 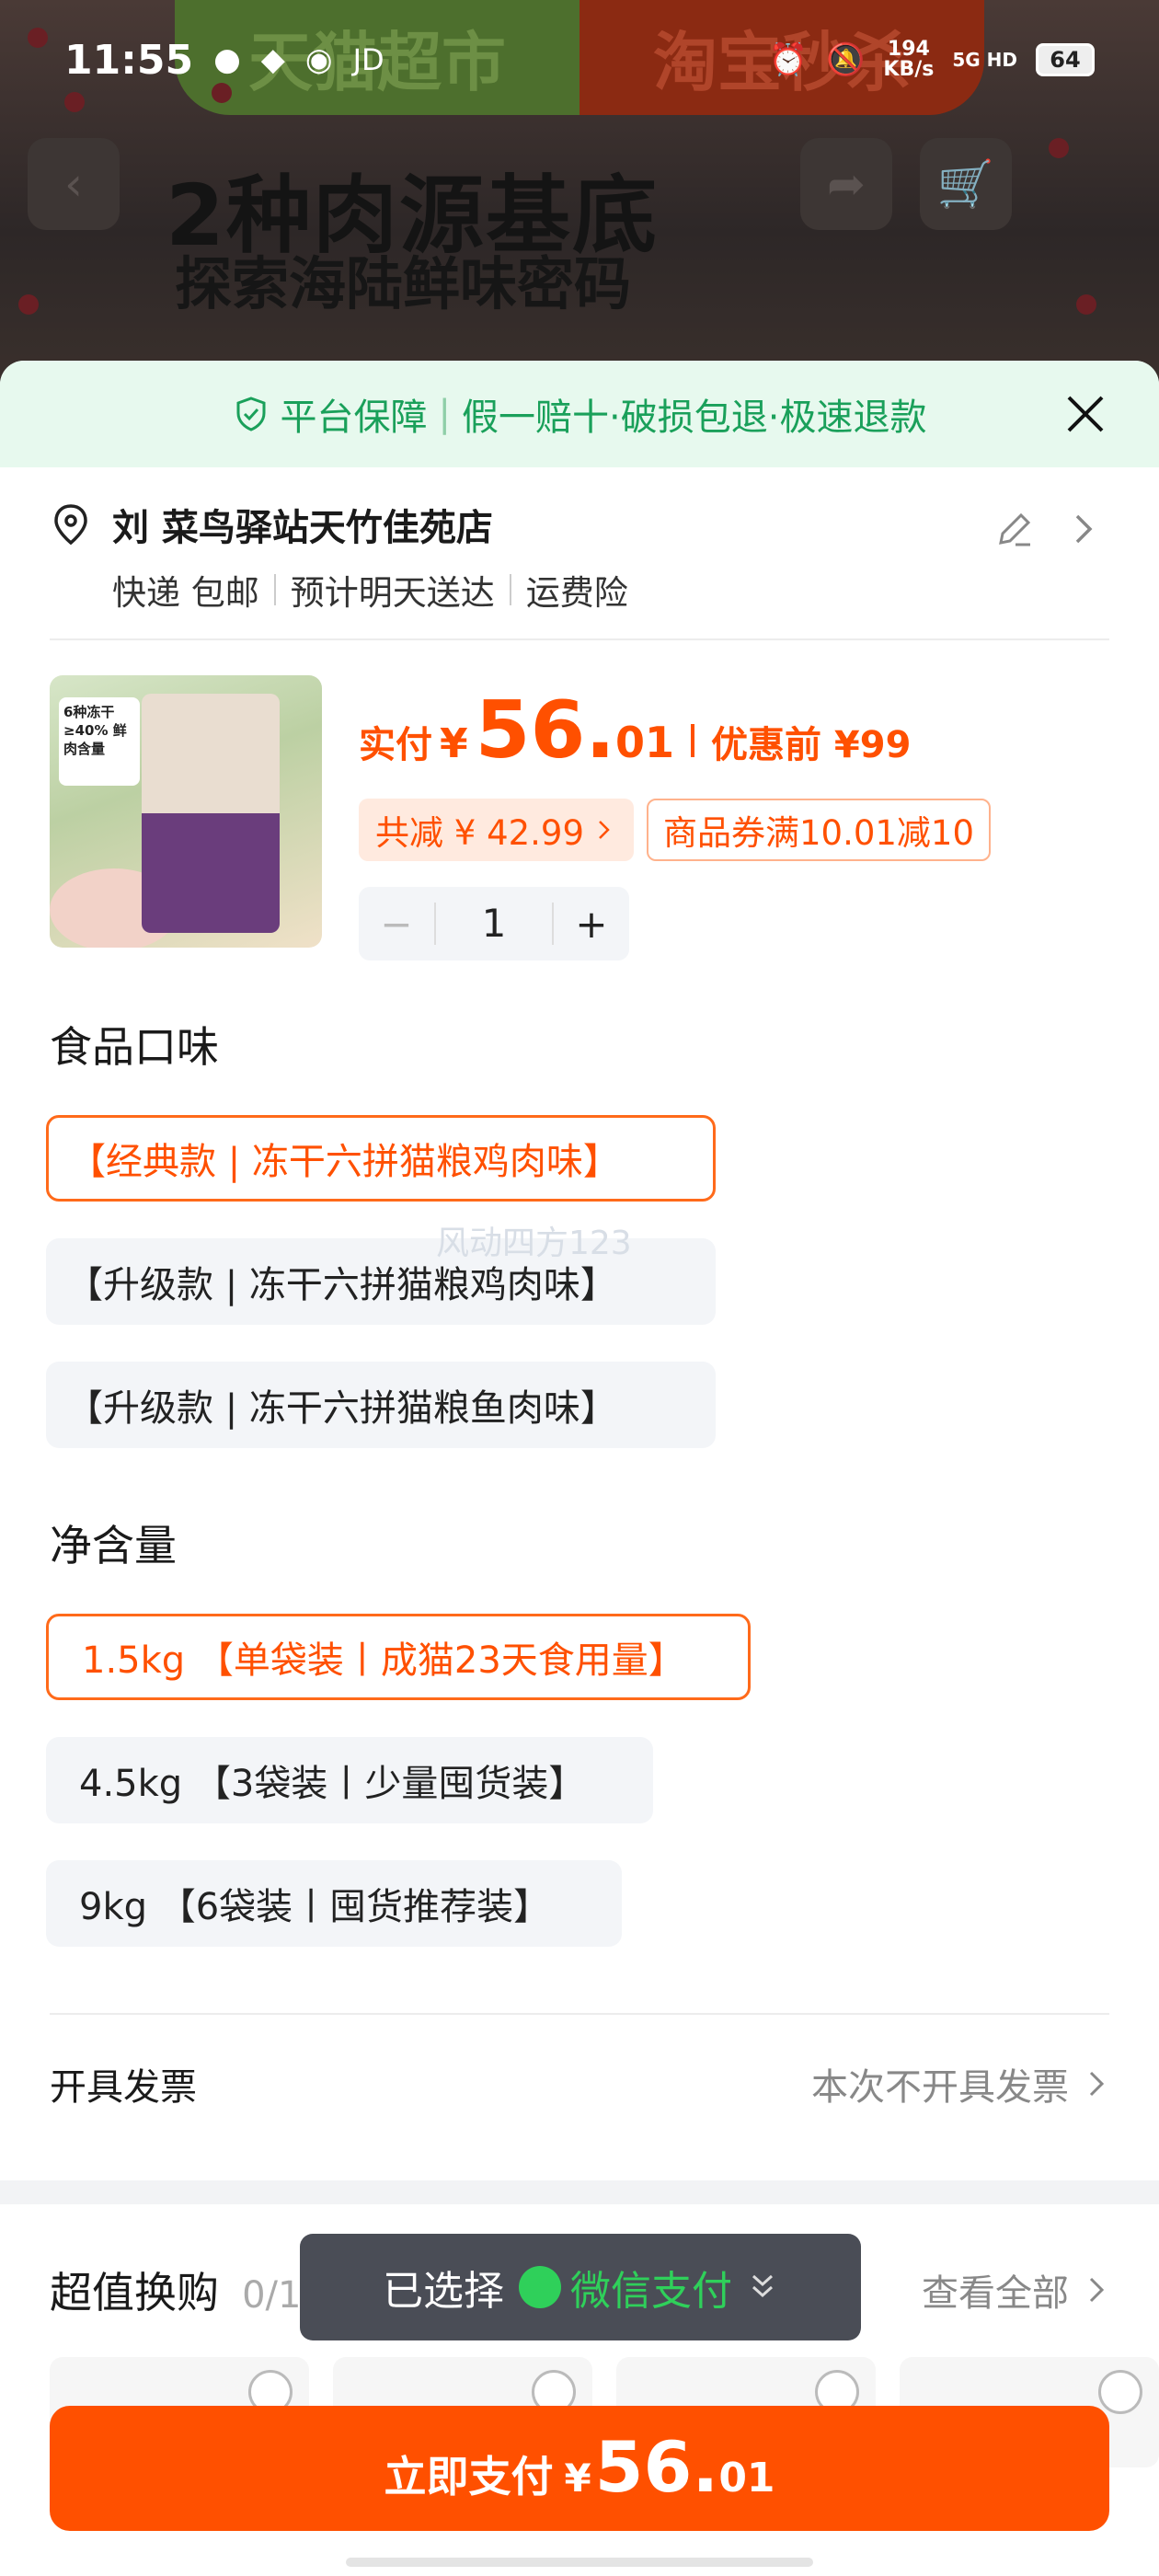 What do you see at coordinates (940, 2087) in the screenshot?
I see `invoice-value: 本次不开具发票` at bounding box center [940, 2087].